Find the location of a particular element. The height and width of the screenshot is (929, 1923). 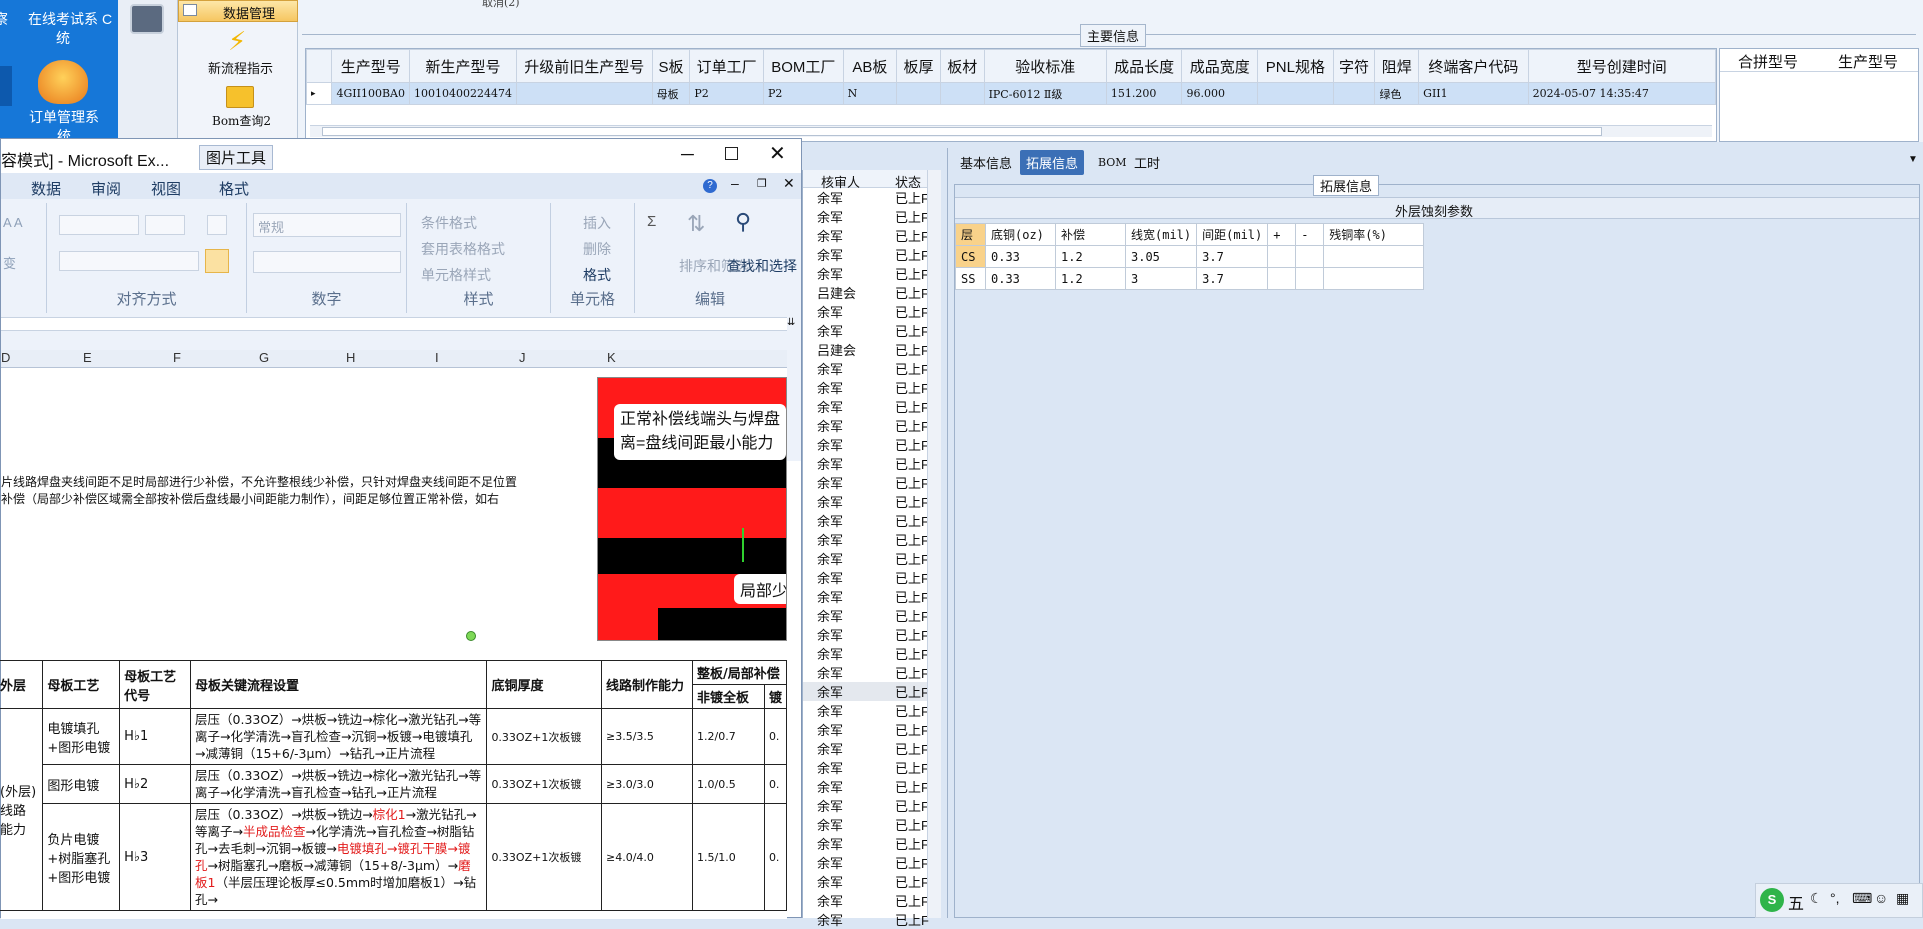

cell: 151.200 is located at coordinates (1144, 93).